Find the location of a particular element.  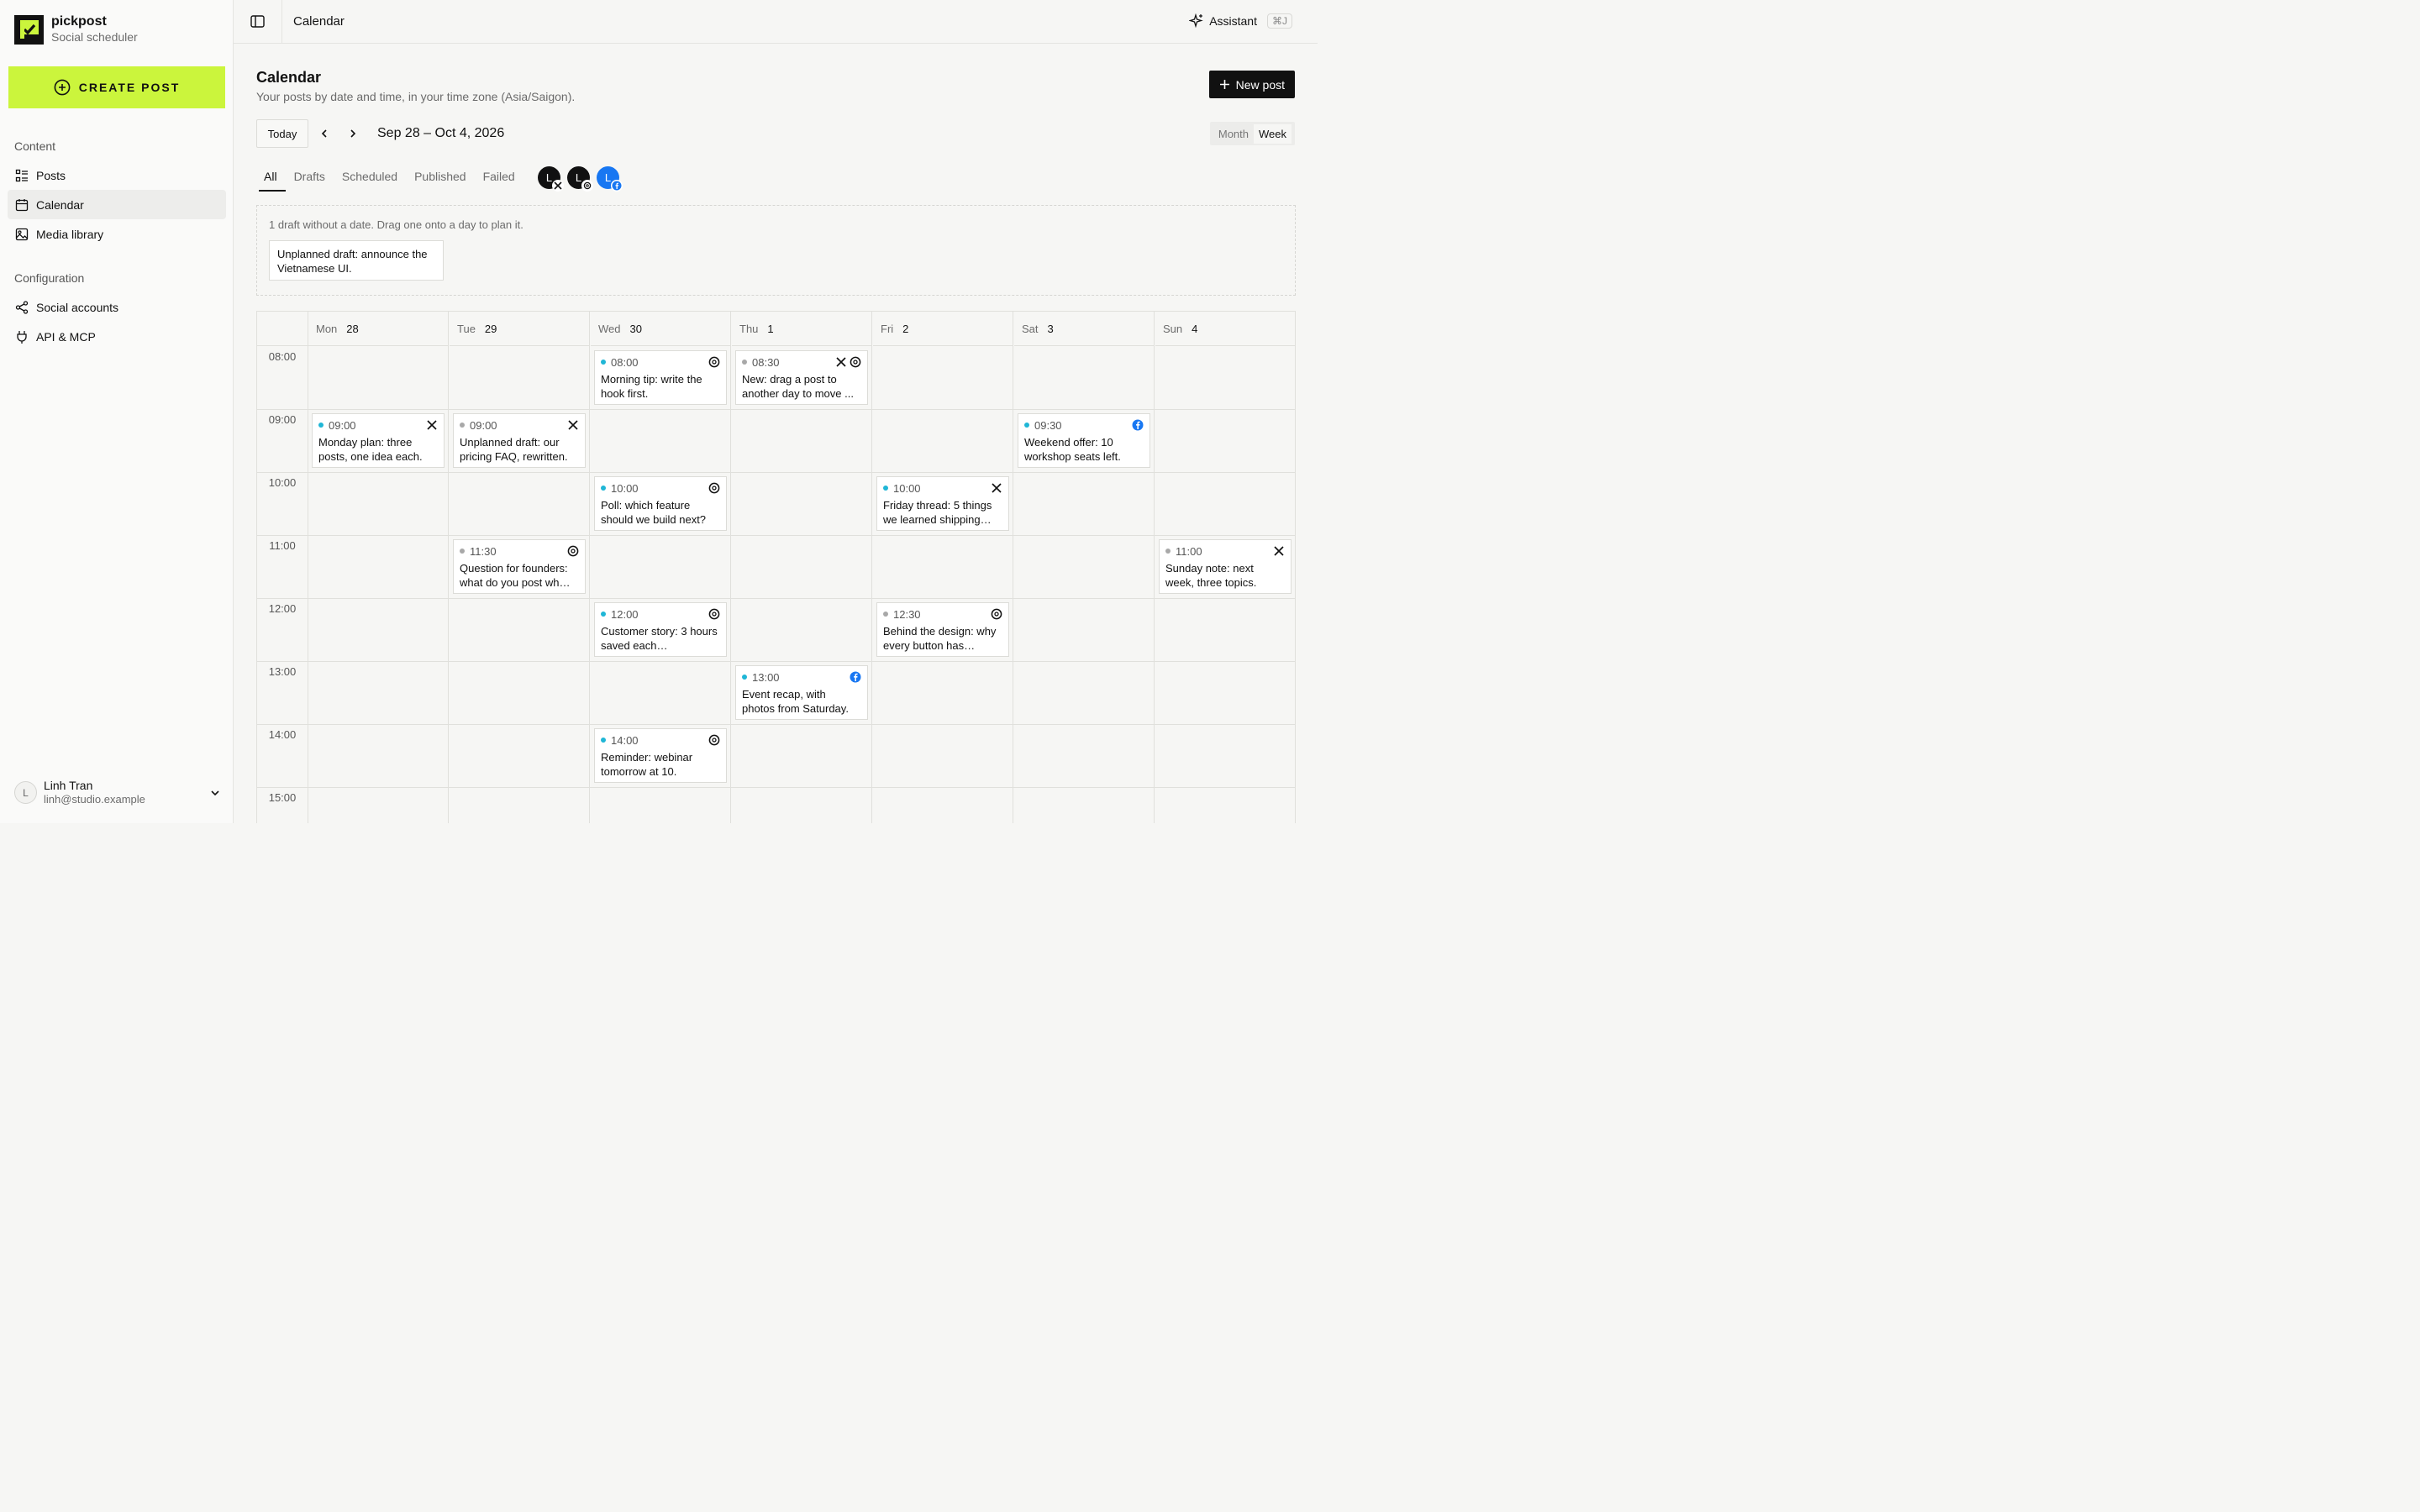

day-number: 3 is located at coordinates (1050, 328).